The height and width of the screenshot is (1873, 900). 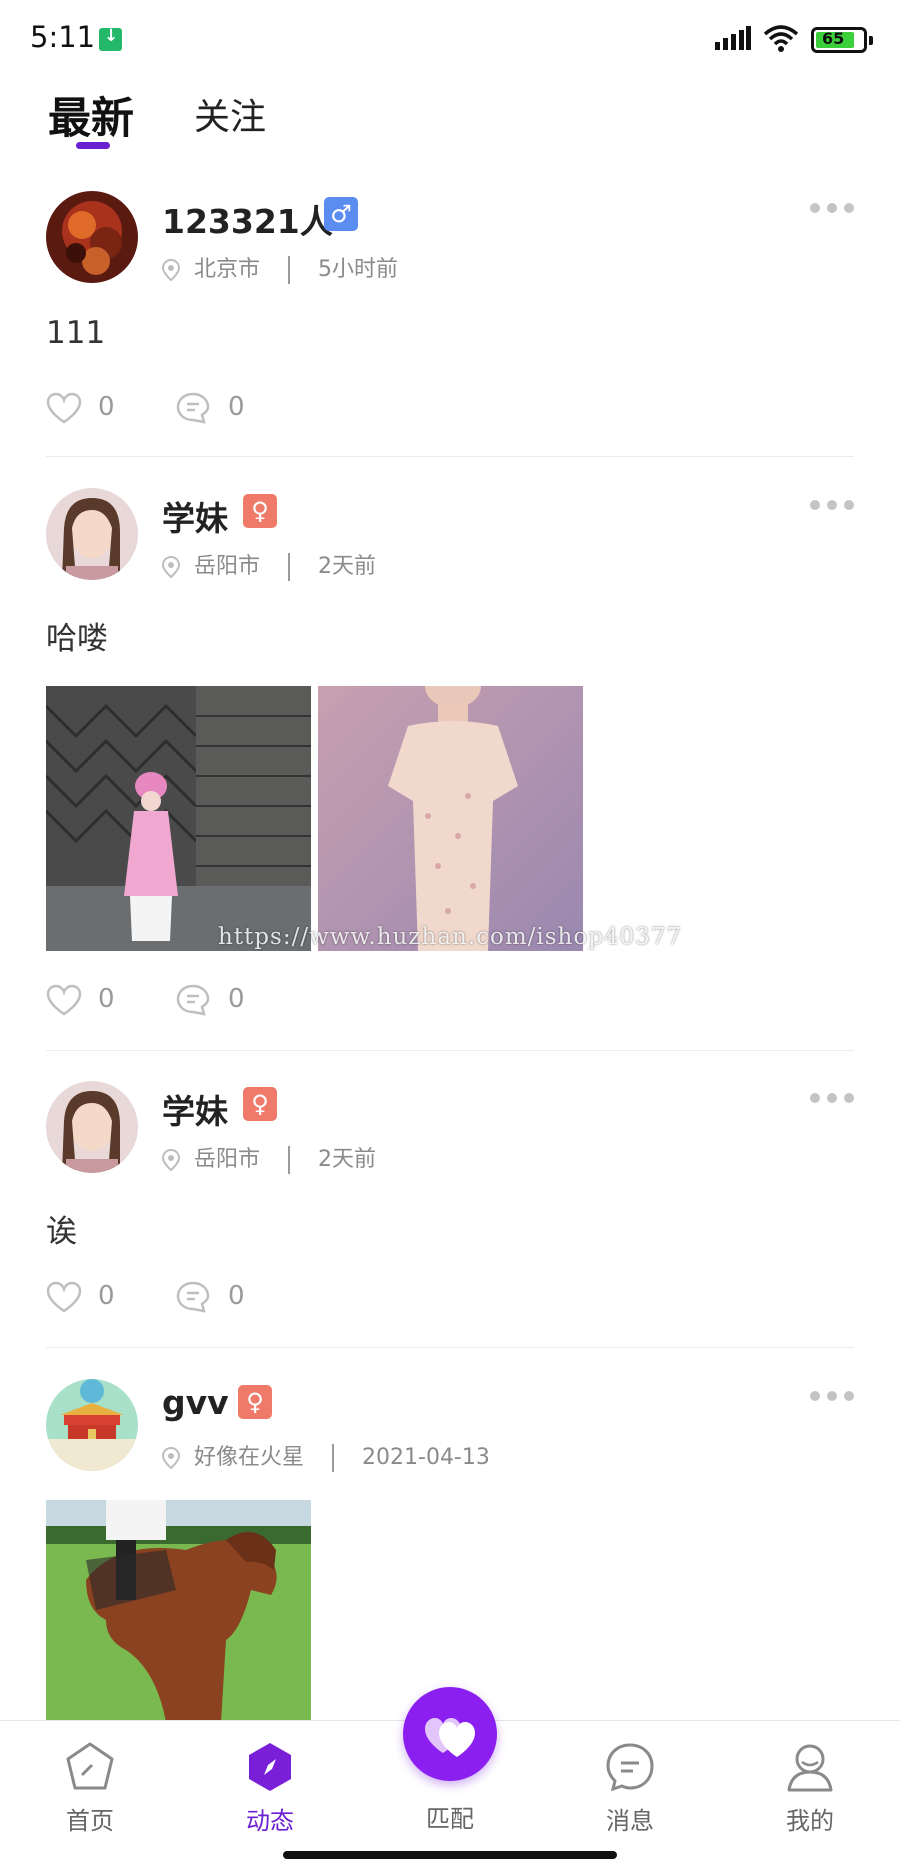 What do you see at coordinates (450, 36) in the screenshot?
I see `status-bar: 5:11 65` at bounding box center [450, 36].